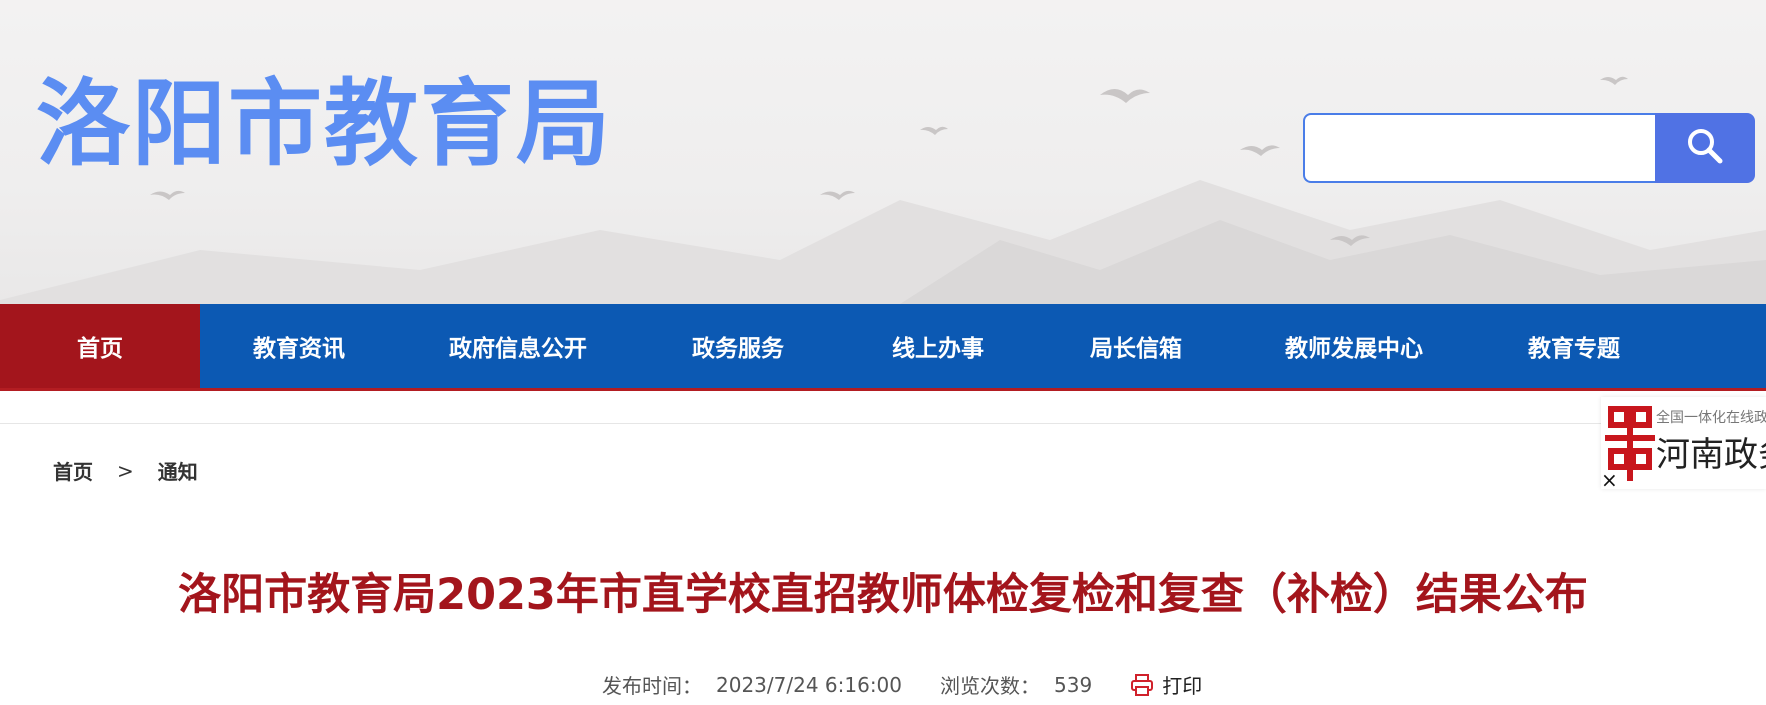 The height and width of the screenshot is (705, 1766). I want to click on print-button: 打印, so click(1166, 684).